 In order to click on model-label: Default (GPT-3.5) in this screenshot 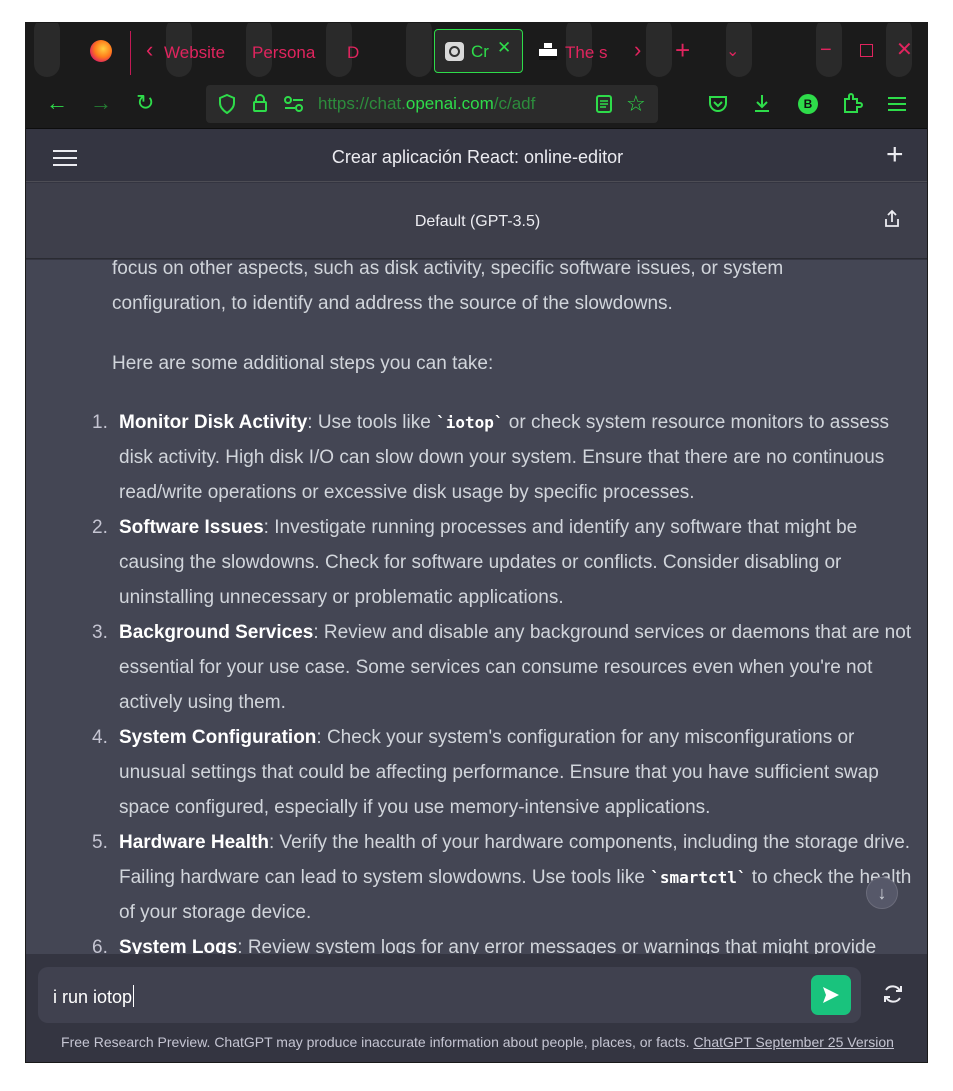, I will do `click(477, 221)`.